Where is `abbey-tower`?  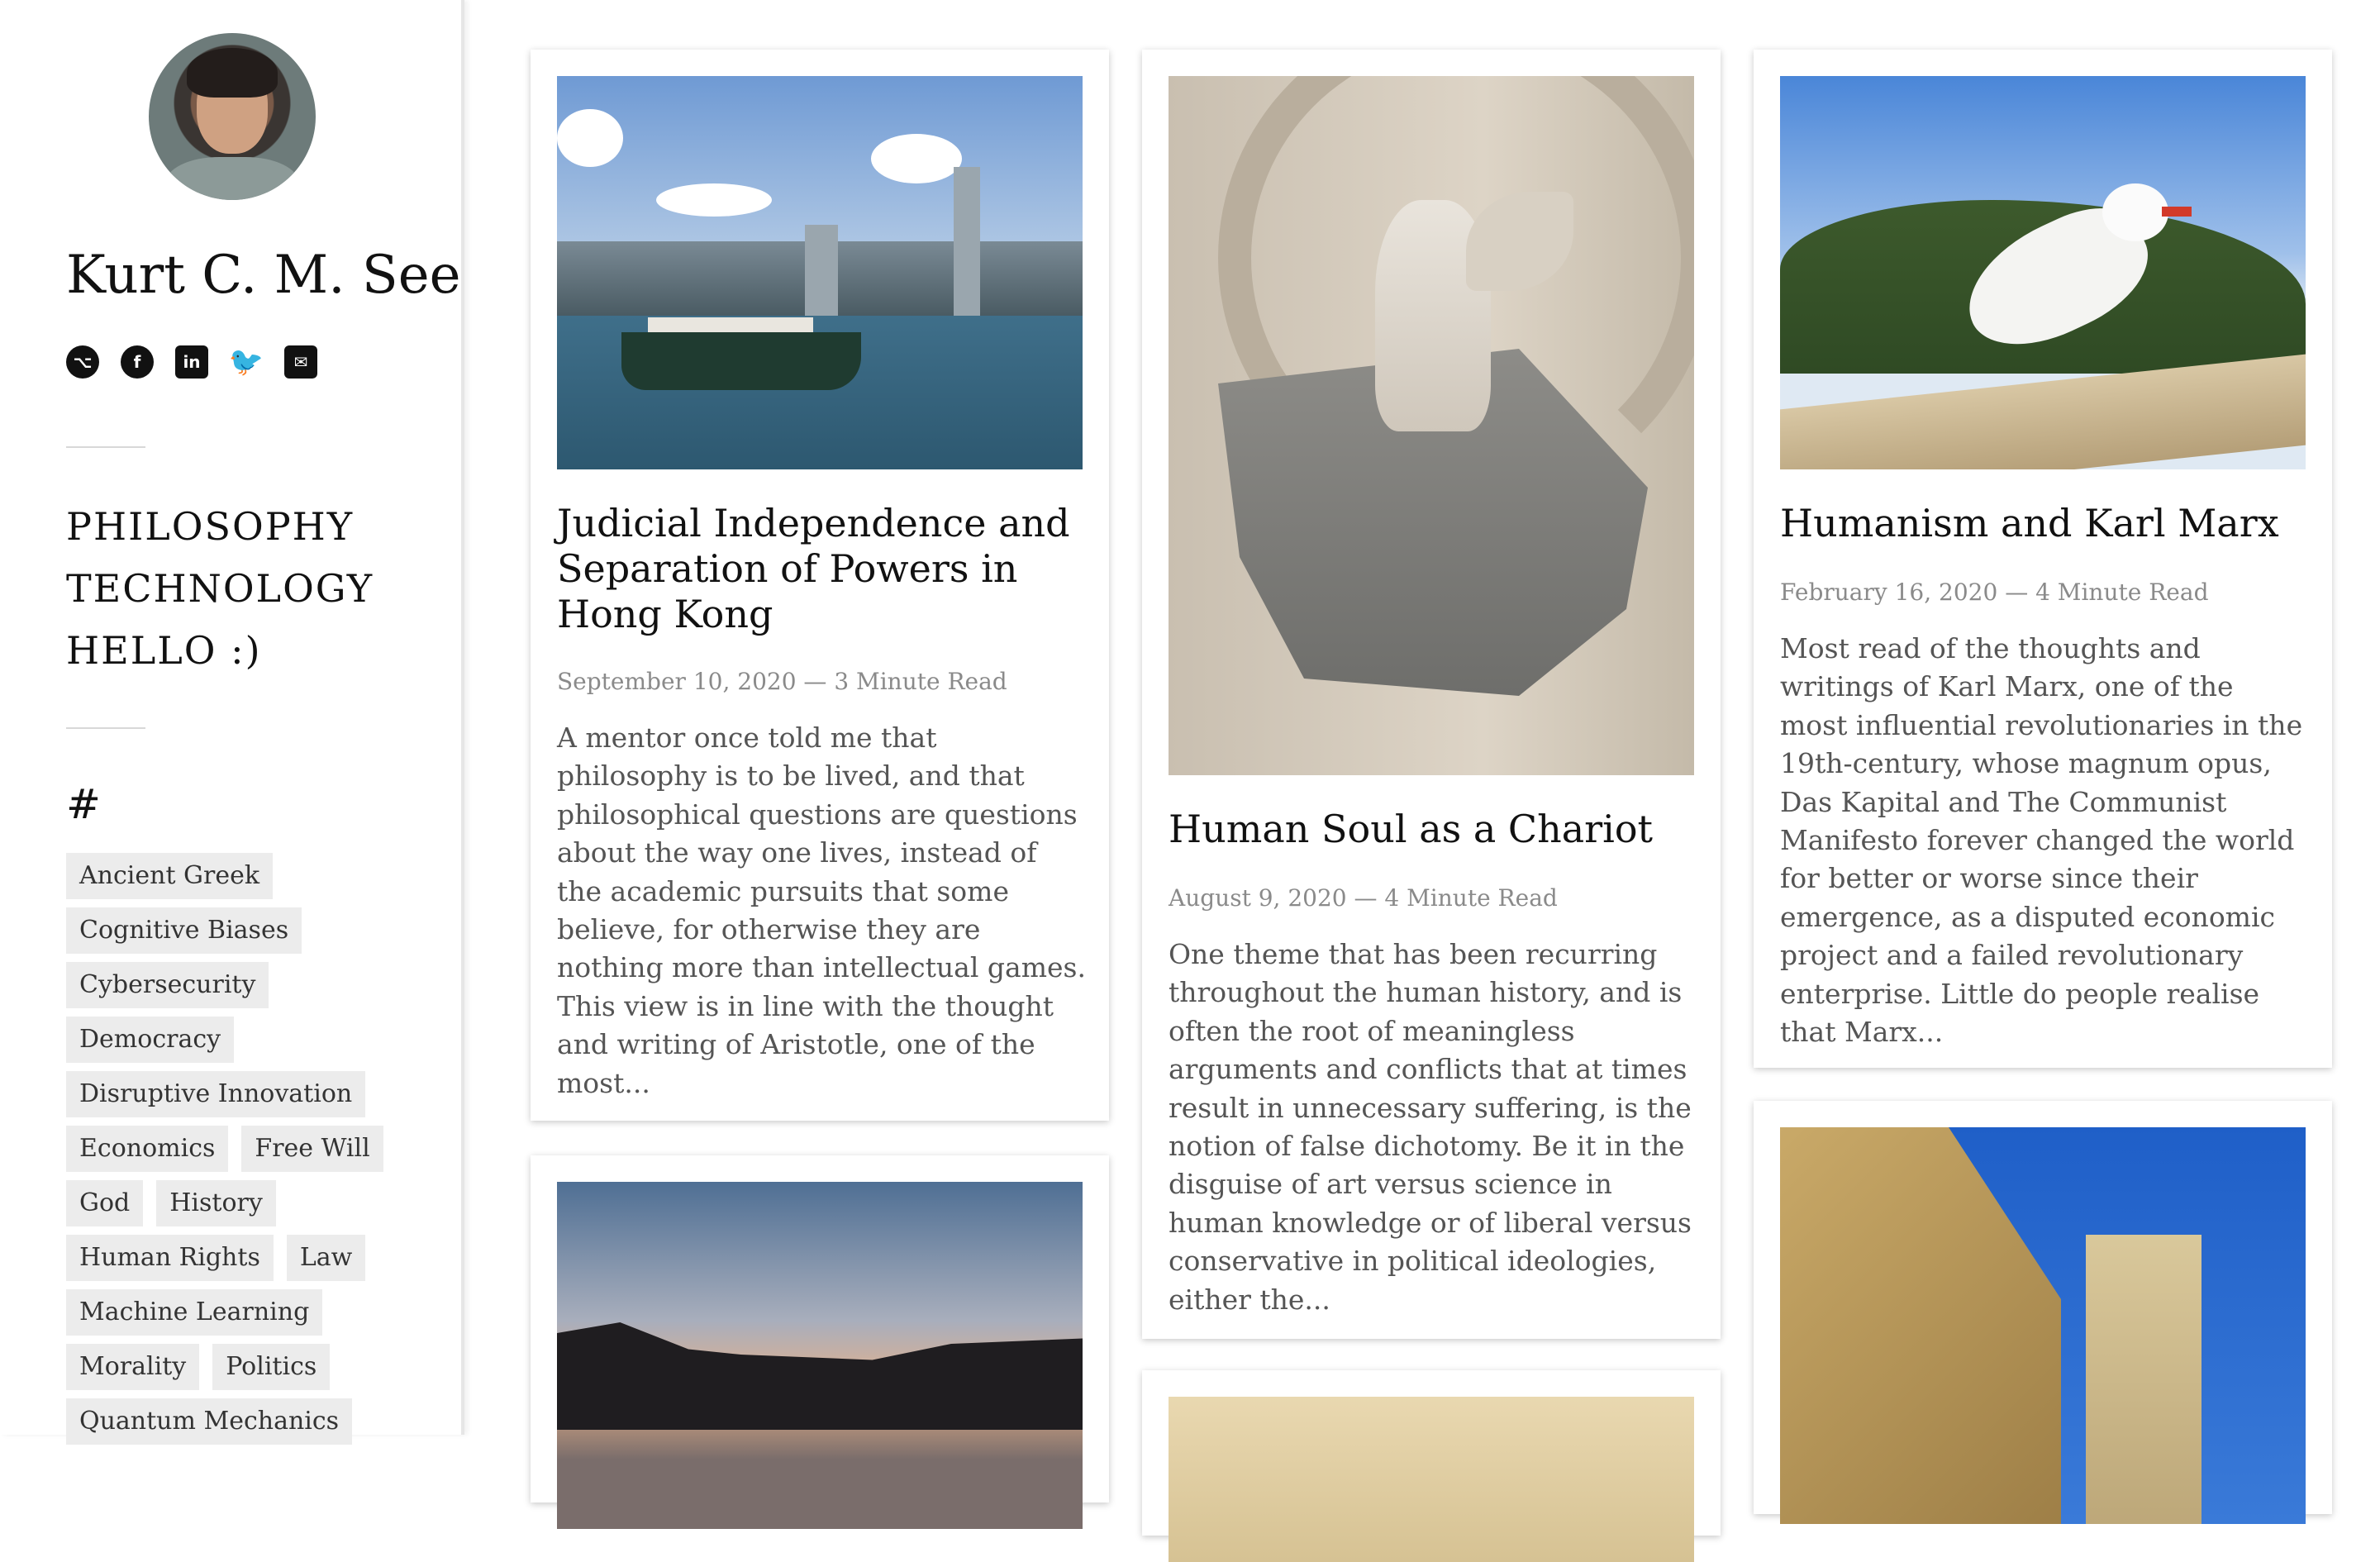 abbey-tower is located at coordinates (2144, 1379).